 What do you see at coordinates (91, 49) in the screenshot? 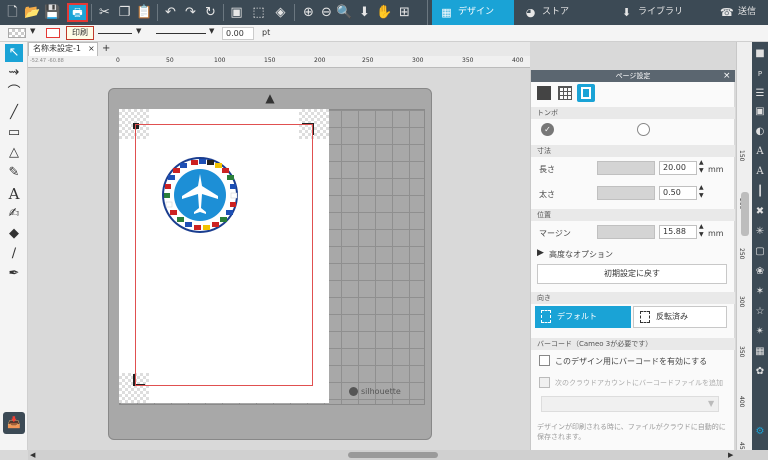
I see `close-icon: ×` at bounding box center [91, 49].